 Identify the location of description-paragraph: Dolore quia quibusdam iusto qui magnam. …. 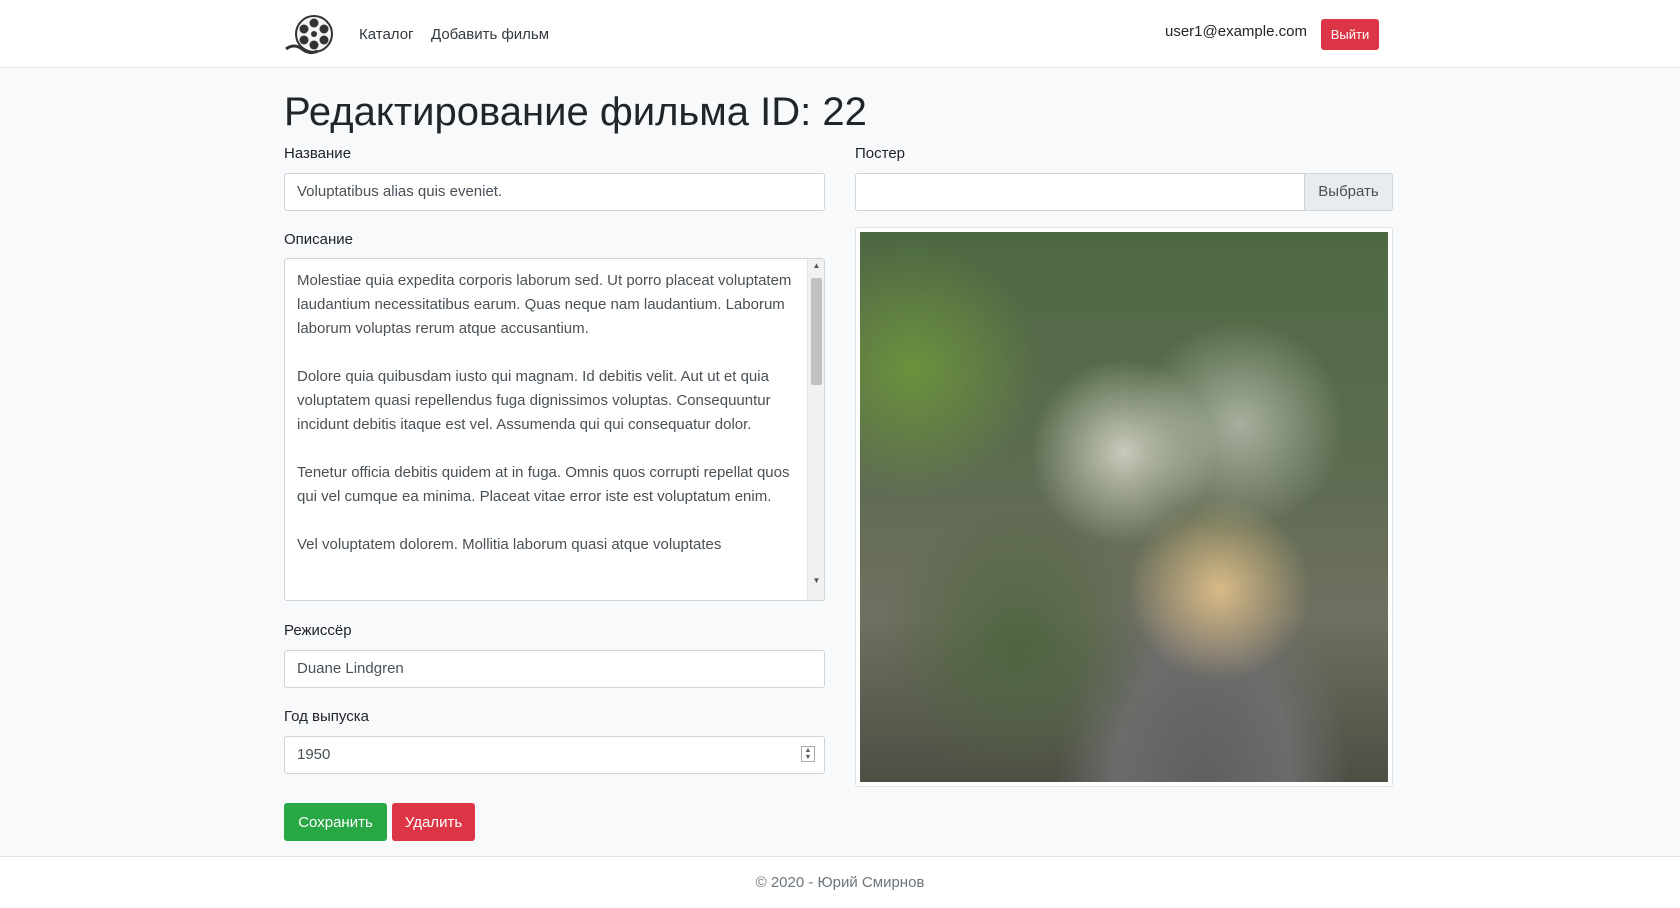
(534, 400).